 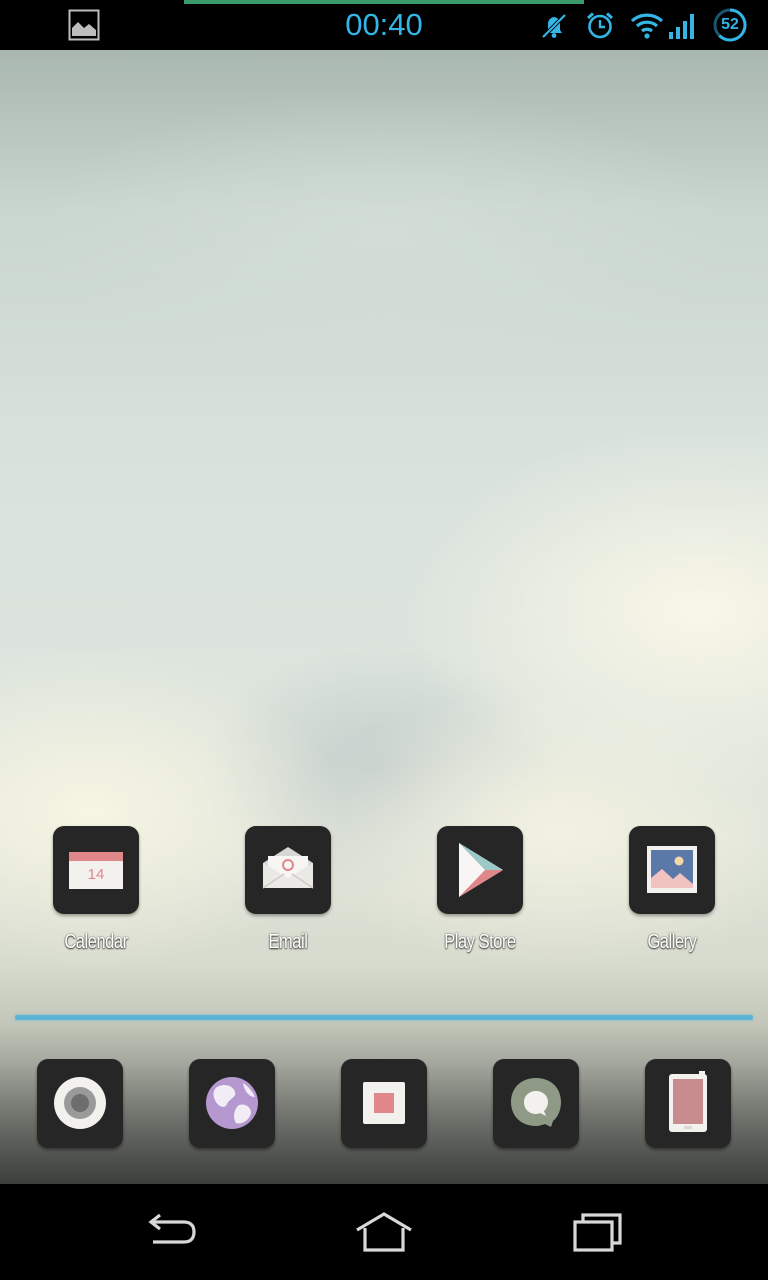 I want to click on back-button, so click(x=172, y=1232).